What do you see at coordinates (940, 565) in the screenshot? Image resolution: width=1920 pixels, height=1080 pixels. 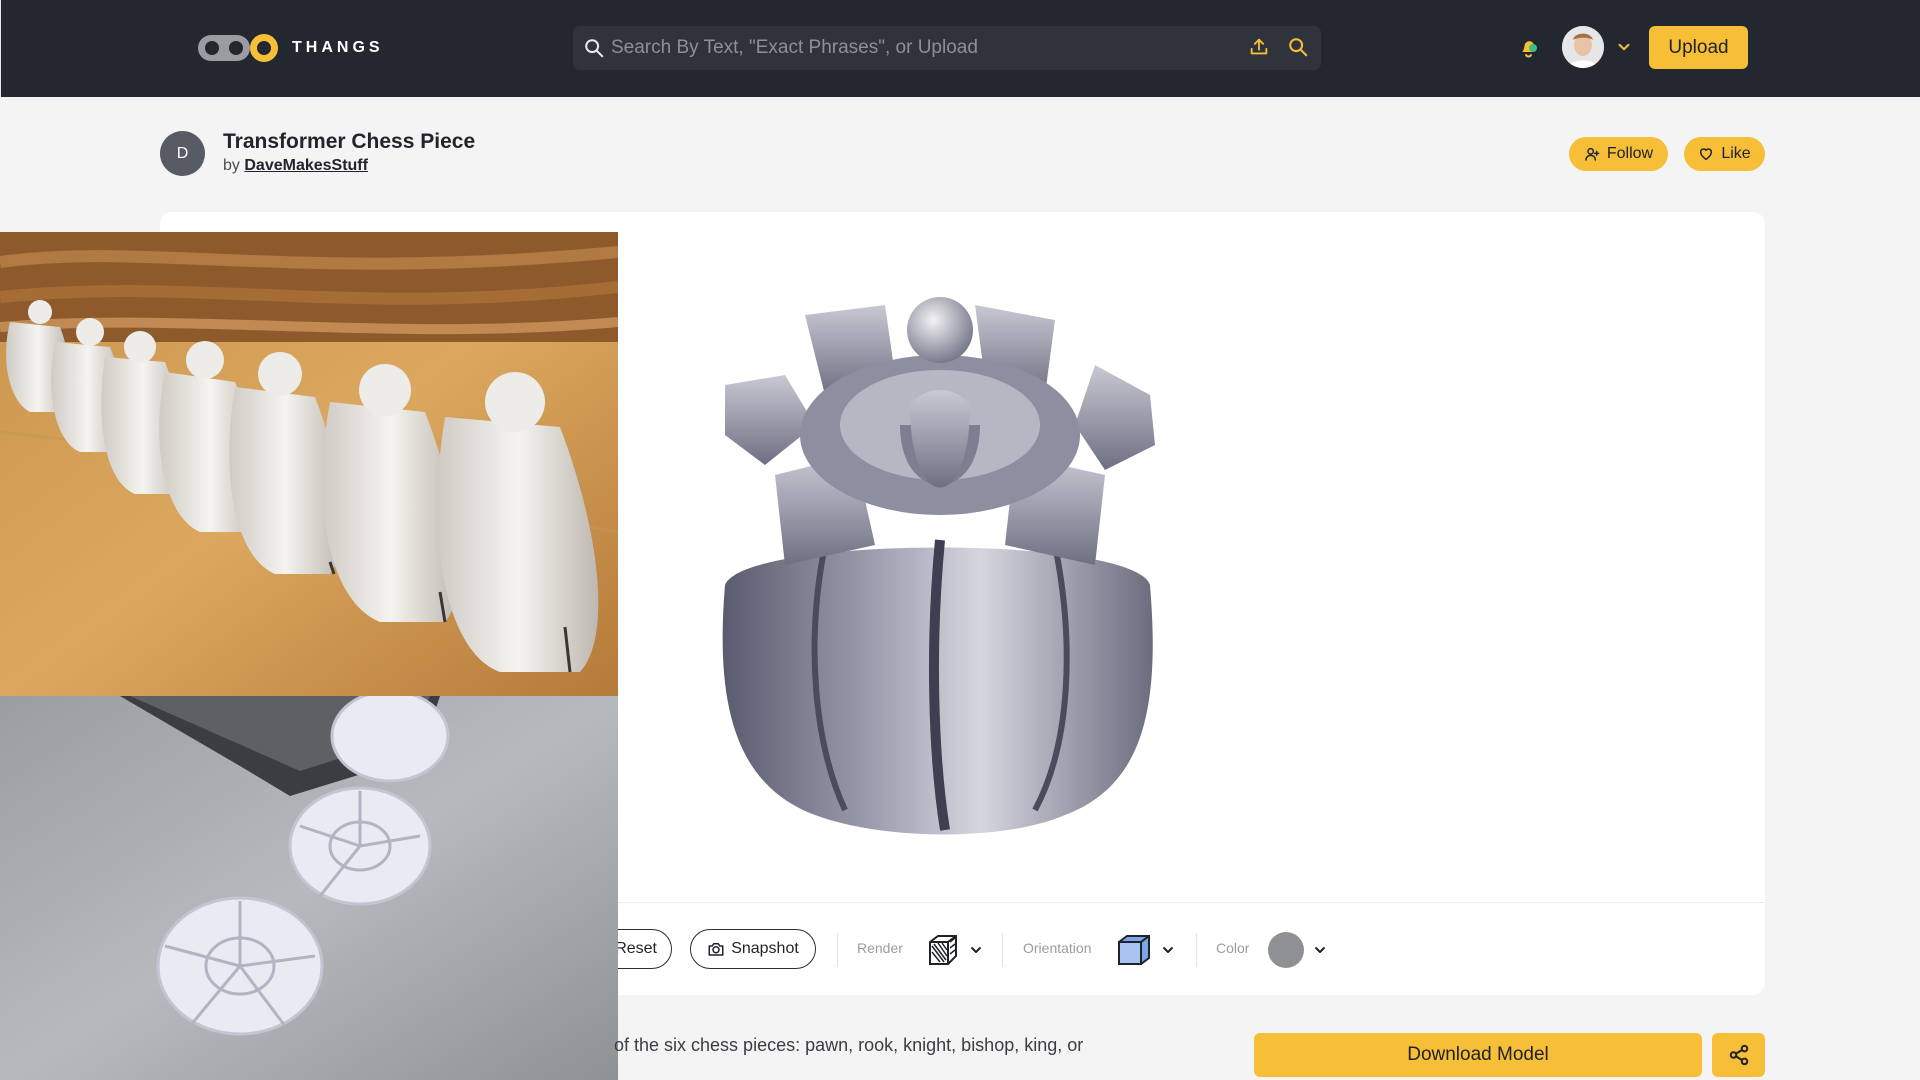 I see `3d-model-render` at bounding box center [940, 565].